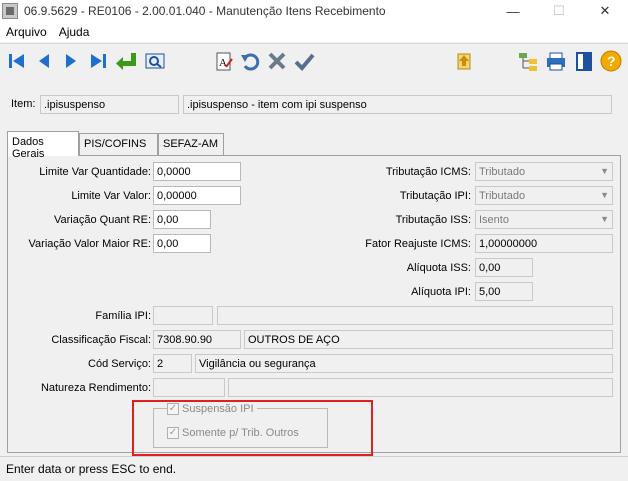 The image size is (628, 481). Describe the element at coordinates (504, 291) in the screenshot. I see `aliquota-ipi-field: 5,00` at that location.